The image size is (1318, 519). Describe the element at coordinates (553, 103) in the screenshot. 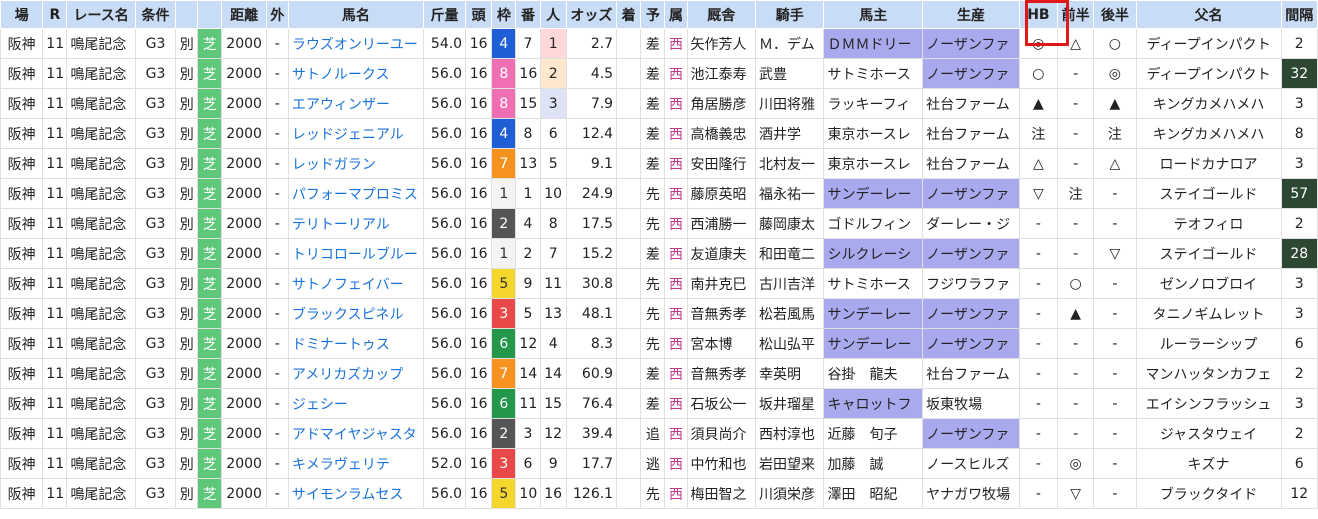

I see `cell-popularity: 3` at that location.